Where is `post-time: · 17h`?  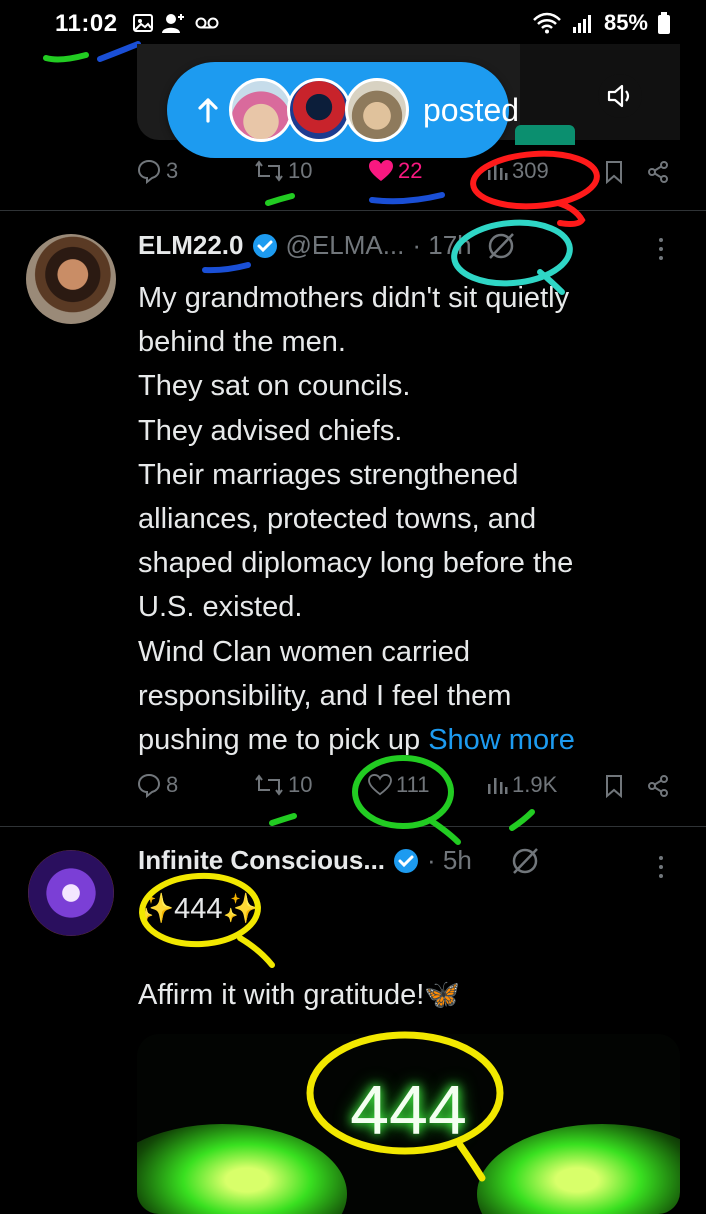
post-time: · 17h is located at coordinates (441, 245).